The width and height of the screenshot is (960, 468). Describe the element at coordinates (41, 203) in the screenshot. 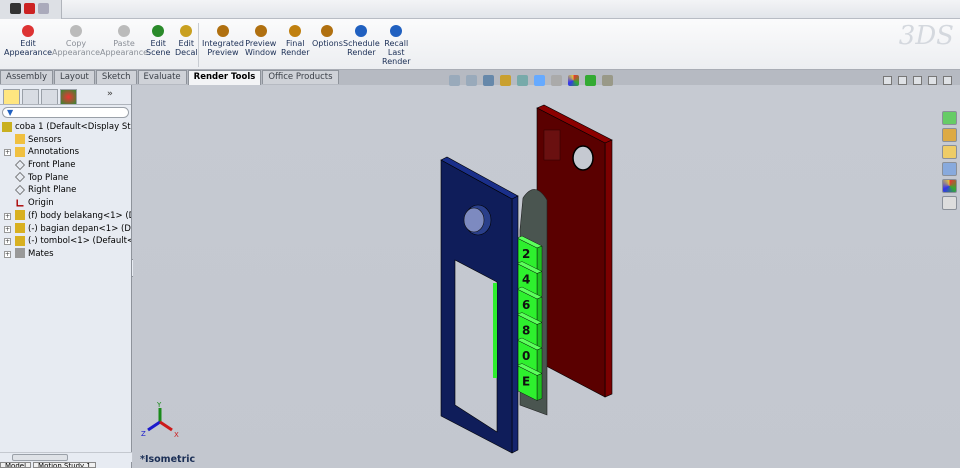

I see `tree-item-label: Origin` at that location.